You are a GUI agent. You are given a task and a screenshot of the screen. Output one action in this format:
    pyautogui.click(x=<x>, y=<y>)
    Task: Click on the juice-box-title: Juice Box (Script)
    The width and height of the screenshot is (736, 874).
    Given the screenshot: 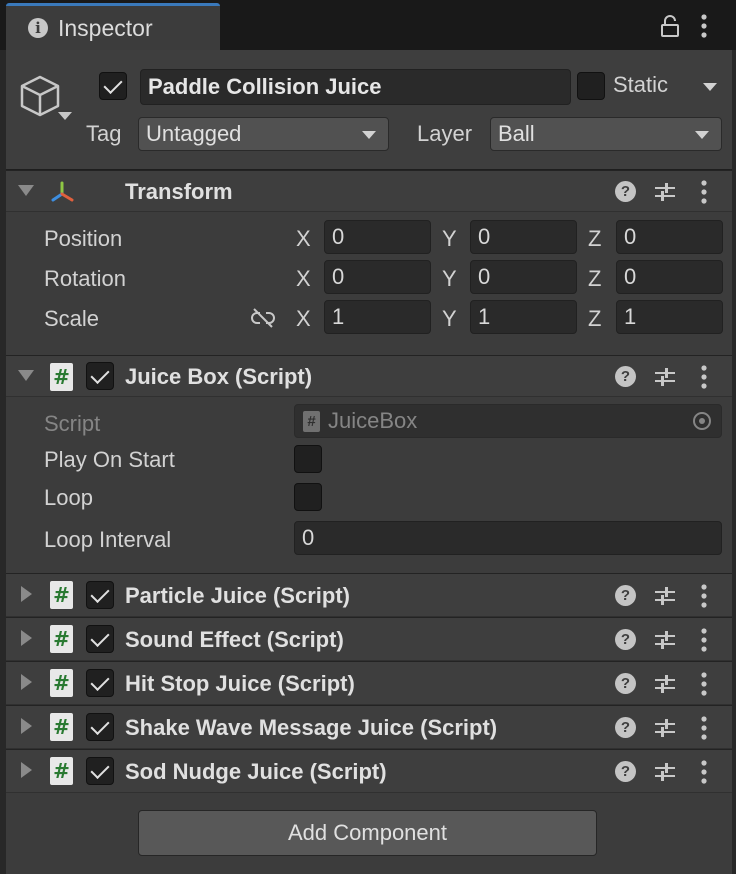 What is the action you would take?
    pyautogui.click(x=219, y=376)
    